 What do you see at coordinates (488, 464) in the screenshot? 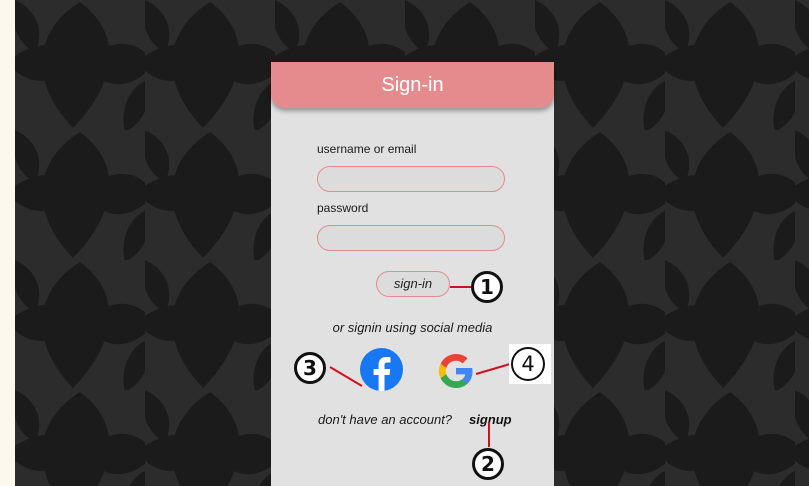
I see `callout-signup-marker: 2` at bounding box center [488, 464].